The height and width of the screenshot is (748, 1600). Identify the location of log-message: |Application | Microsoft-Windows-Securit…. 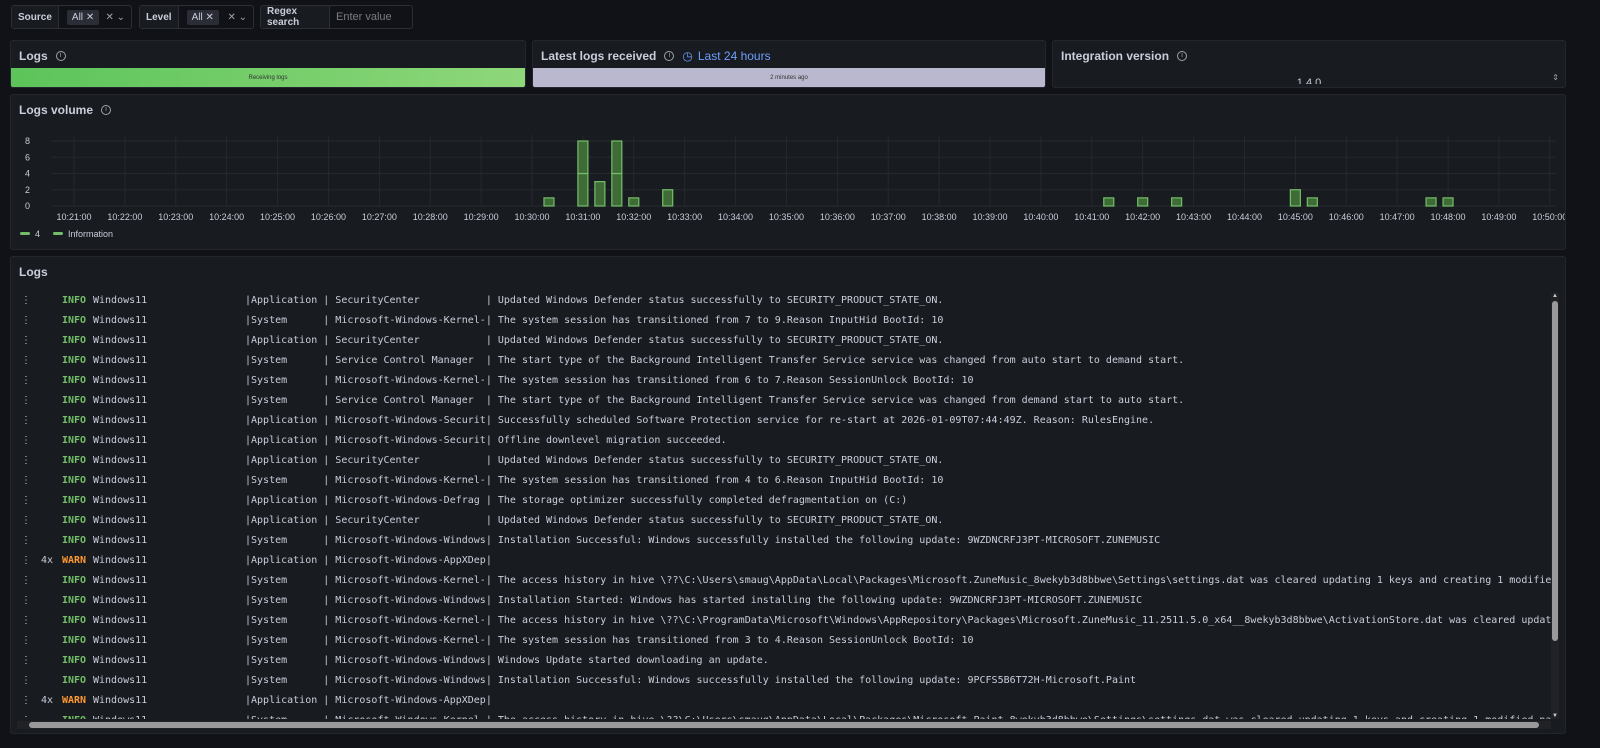
(486, 440).